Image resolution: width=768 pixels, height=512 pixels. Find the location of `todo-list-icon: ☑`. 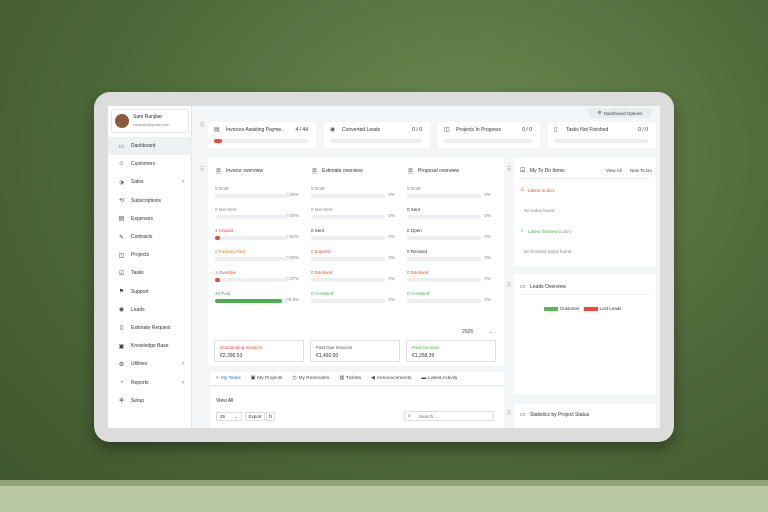

todo-list-icon: ☑ is located at coordinates (523, 171).